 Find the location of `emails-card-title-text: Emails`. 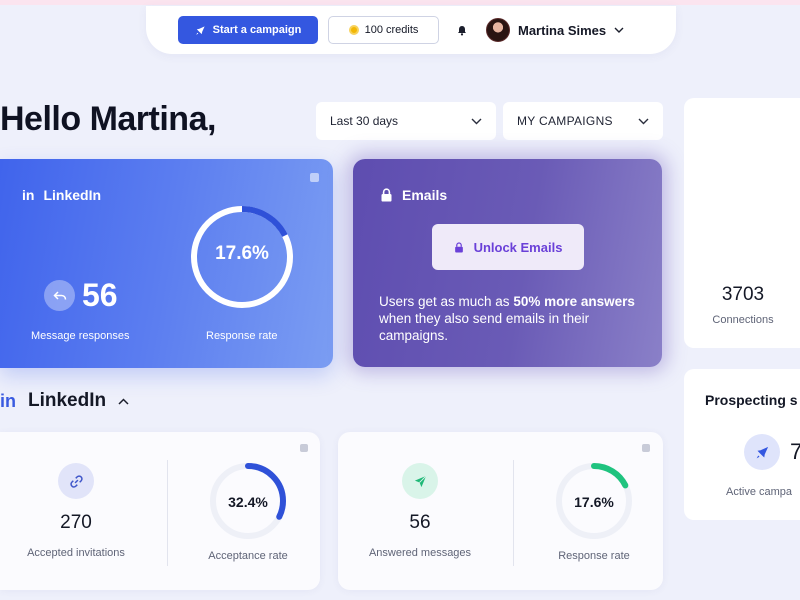

emails-card-title-text: Emails is located at coordinates (425, 195).